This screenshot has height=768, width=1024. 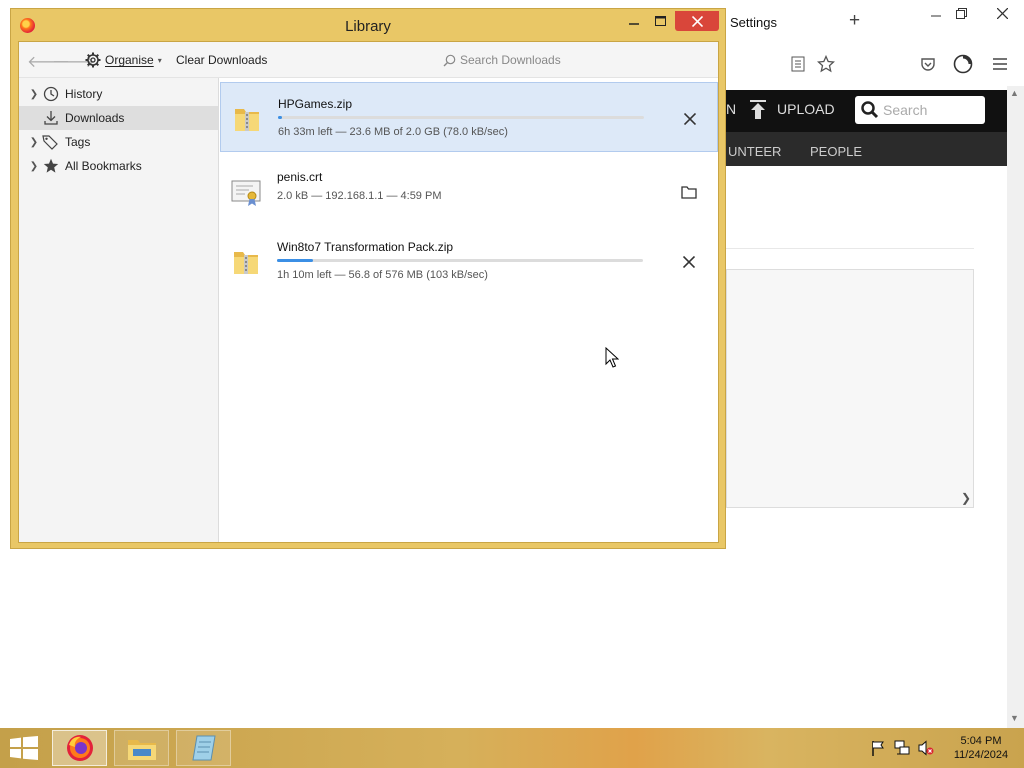 I want to click on search-placeholder: Search Downloads, so click(x=510, y=60).